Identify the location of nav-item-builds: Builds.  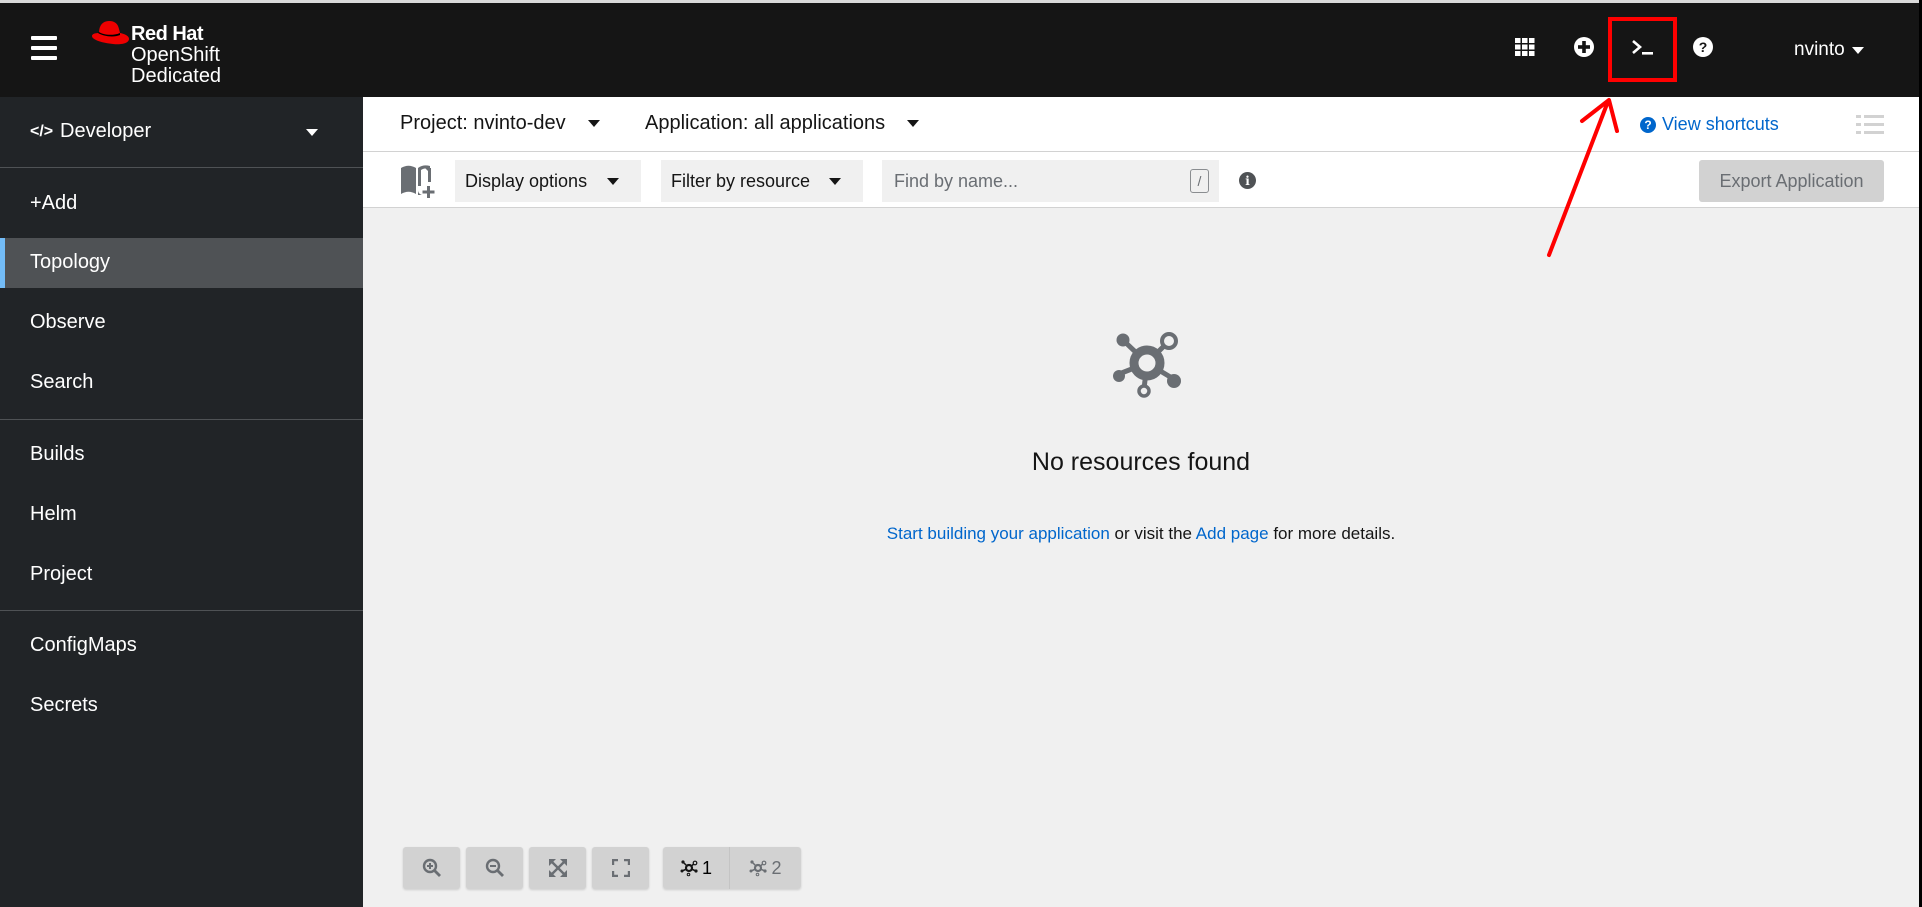
(181, 455).